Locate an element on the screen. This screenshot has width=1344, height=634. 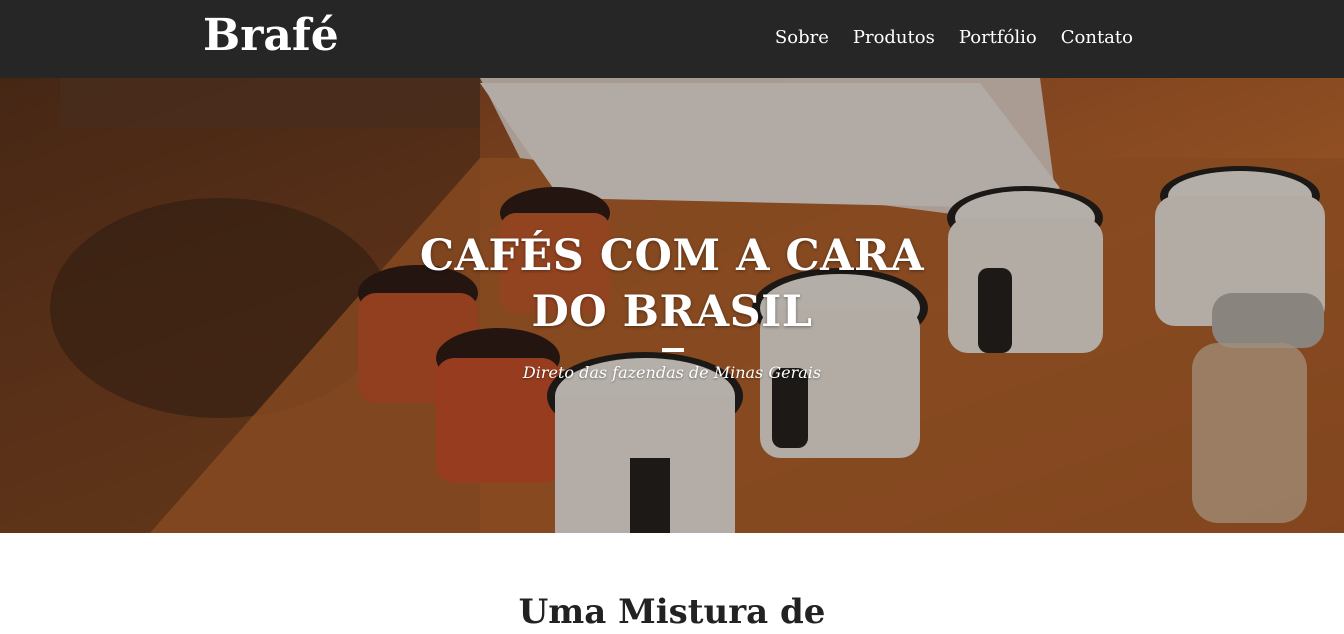
nav-link-contato: Contato is located at coordinates (1097, 38).